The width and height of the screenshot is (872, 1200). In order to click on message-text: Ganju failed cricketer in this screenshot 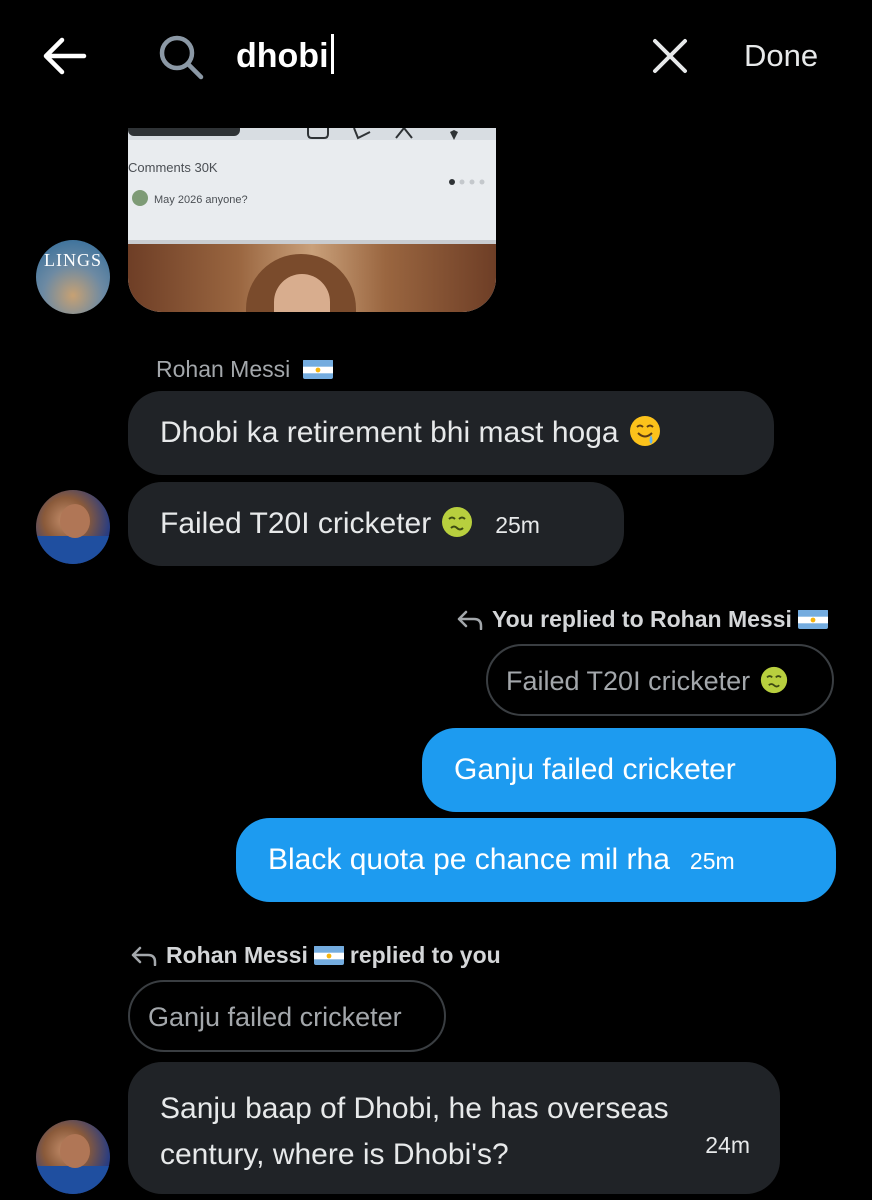, I will do `click(595, 769)`.